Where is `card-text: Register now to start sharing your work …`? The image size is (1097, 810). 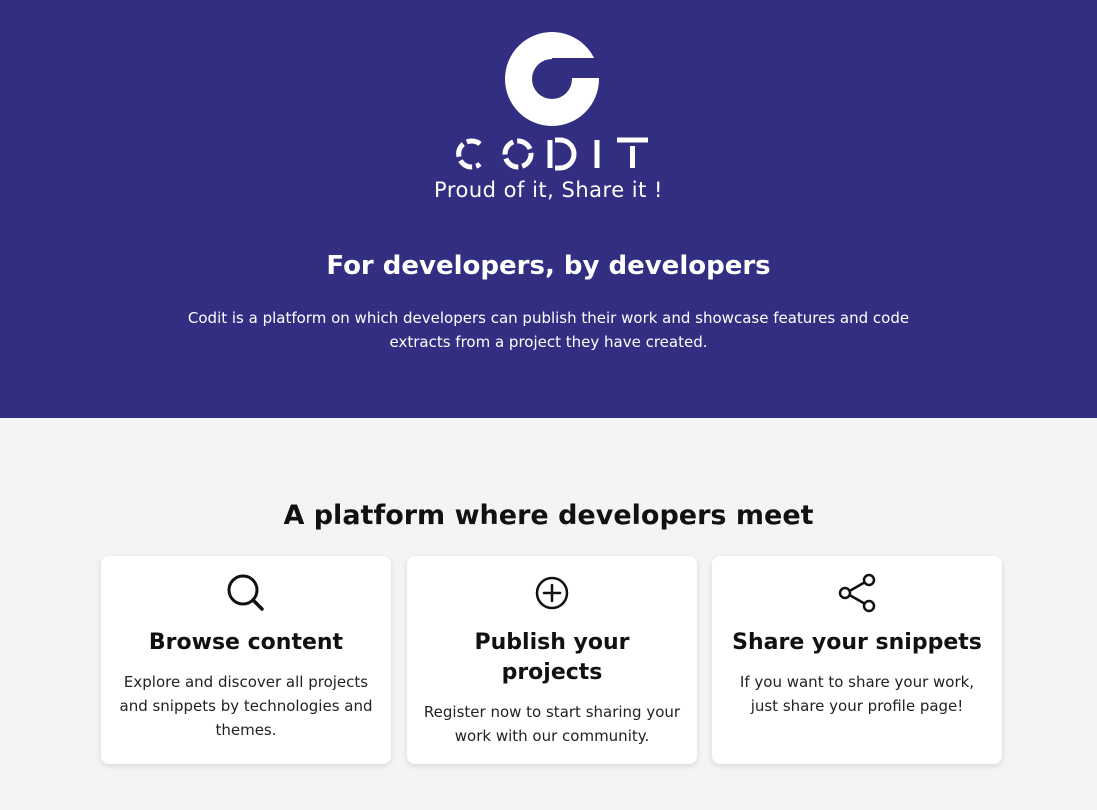
card-text: Register now to start sharing your work … is located at coordinates (552, 724).